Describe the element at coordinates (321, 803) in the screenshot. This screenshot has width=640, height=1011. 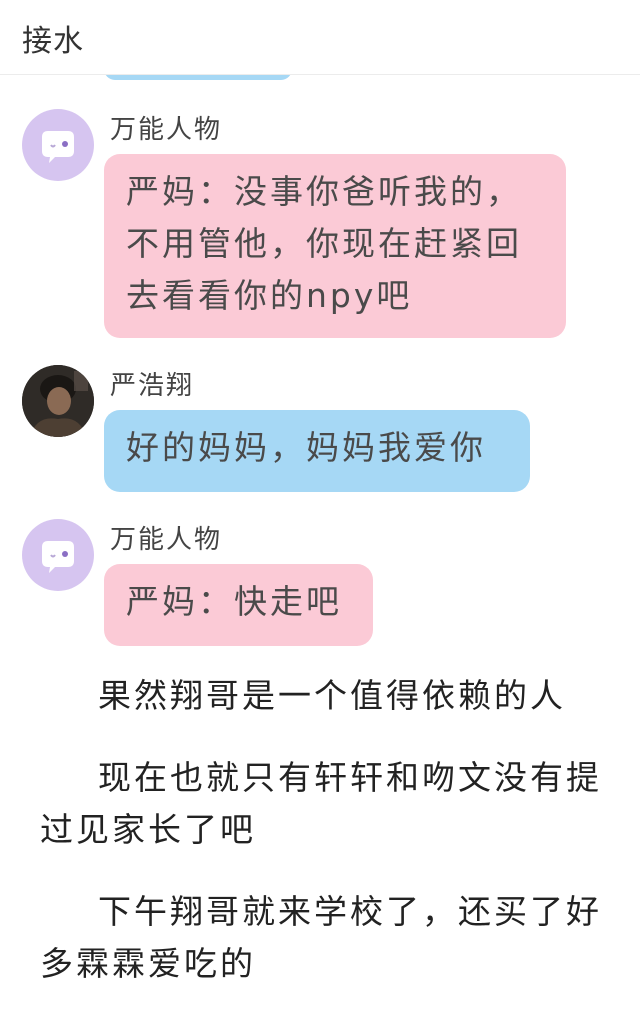
I see `story-paragraph: 现在也就只有轩轩和吻文没有提过见家长了吧` at that location.